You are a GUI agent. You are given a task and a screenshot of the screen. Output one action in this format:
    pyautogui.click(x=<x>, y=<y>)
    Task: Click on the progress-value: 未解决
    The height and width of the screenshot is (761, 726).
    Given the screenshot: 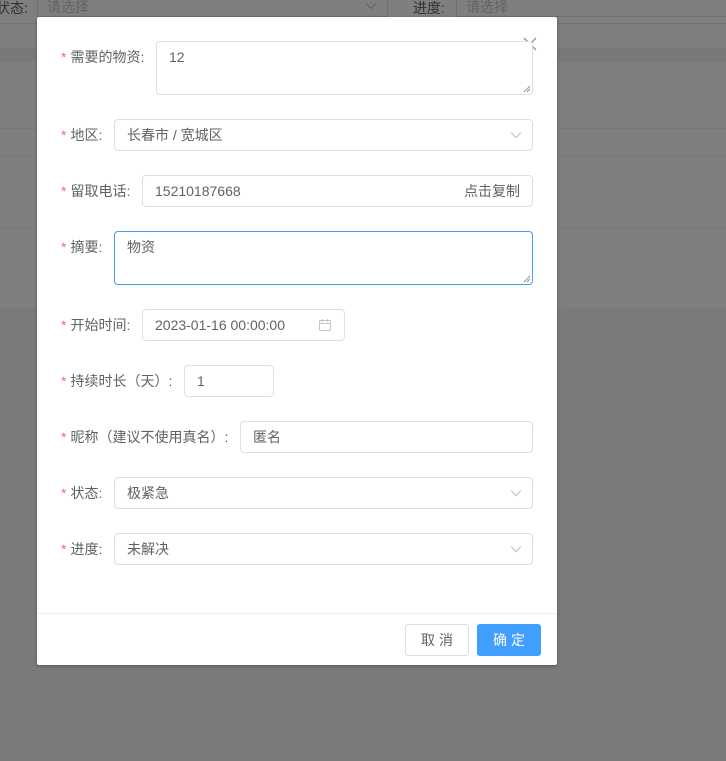 What is the action you would take?
    pyautogui.click(x=148, y=549)
    